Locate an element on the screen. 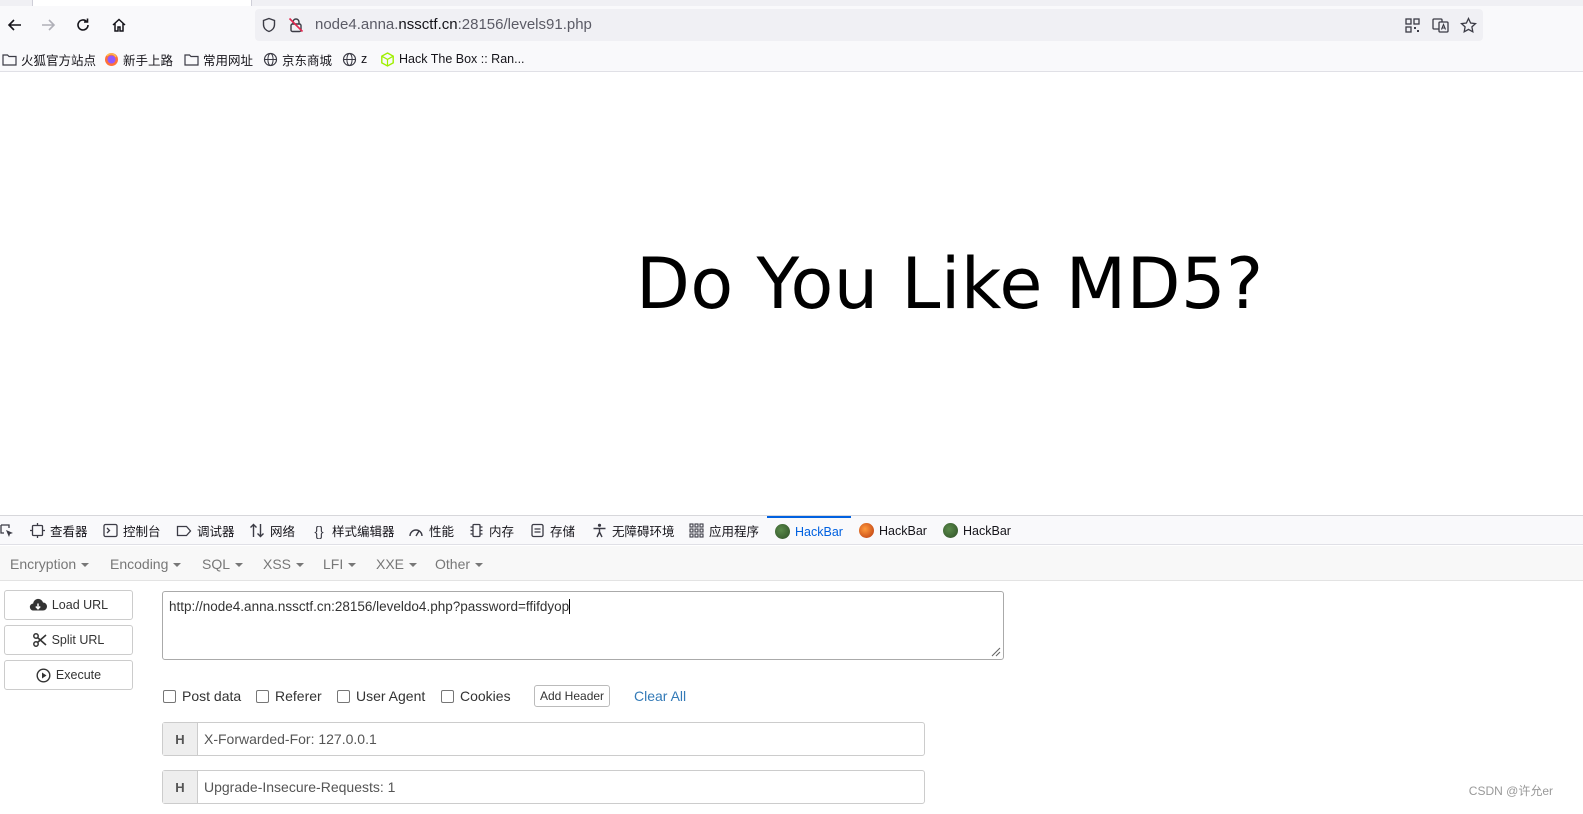 The height and width of the screenshot is (814, 1583). referer-checkbox: Referer is located at coordinates (289, 696).